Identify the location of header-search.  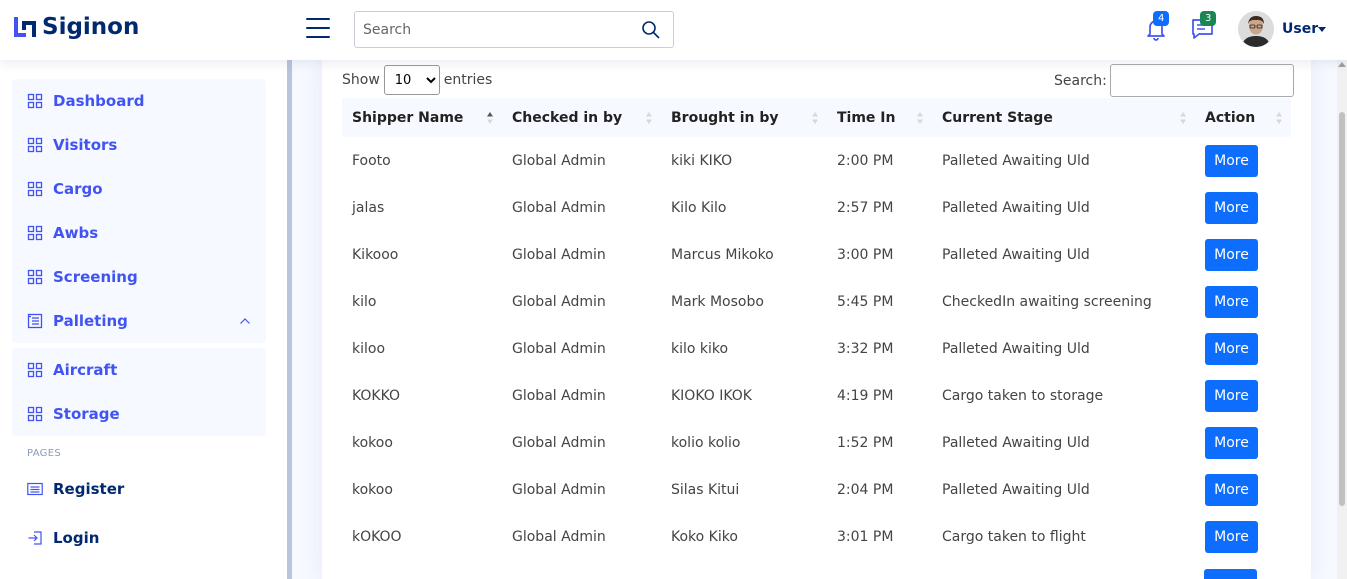
(514, 29).